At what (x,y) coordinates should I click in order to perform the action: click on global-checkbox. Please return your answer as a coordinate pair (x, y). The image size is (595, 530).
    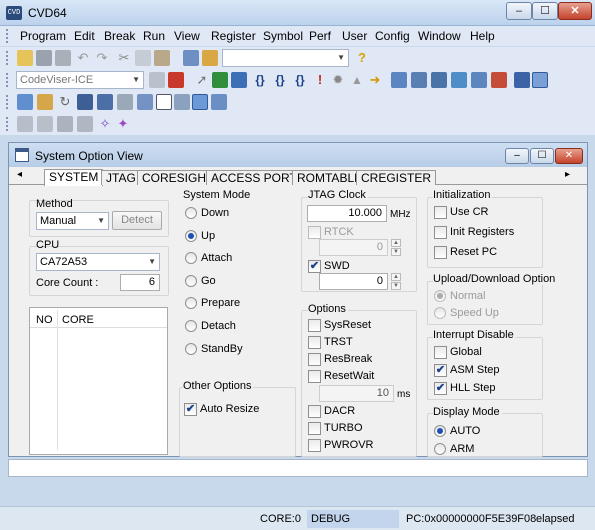
    Looking at the image, I should click on (440, 352).